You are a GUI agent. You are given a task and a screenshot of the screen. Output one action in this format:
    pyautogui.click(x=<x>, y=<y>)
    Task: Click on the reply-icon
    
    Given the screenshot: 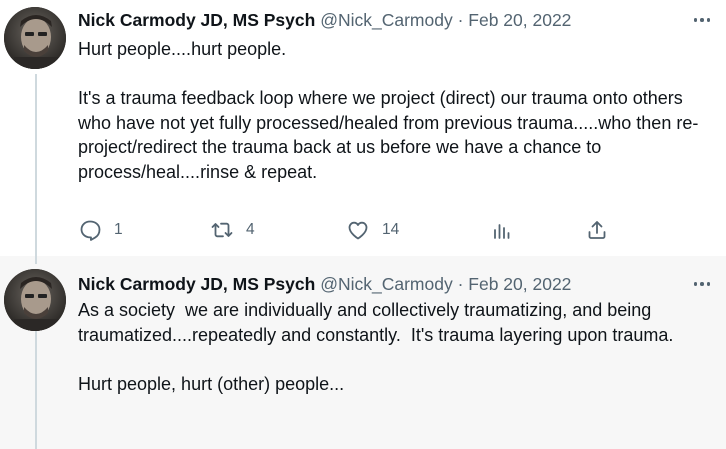 What is the action you would take?
    pyautogui.click(x=90, y=230)
    